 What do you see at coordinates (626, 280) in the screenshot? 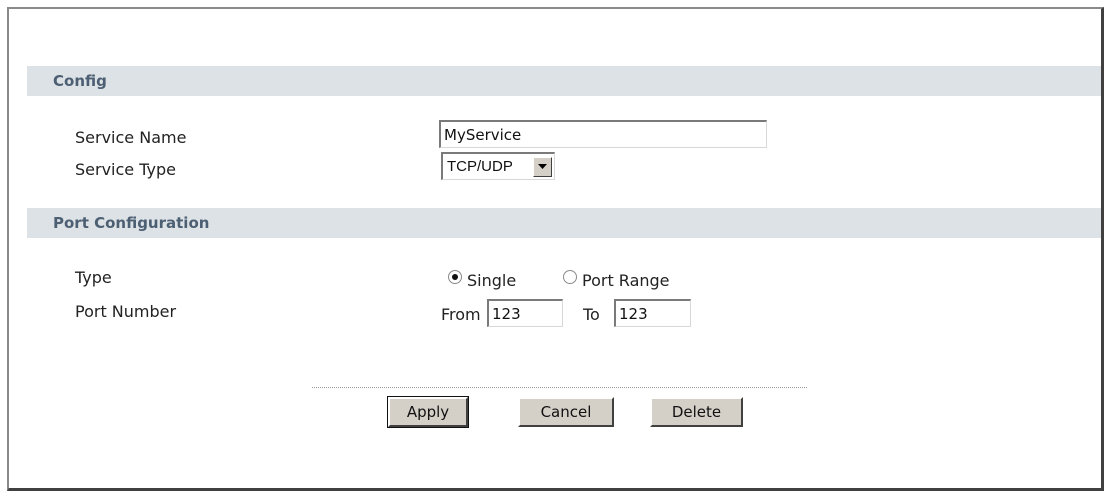
I see `type-port-range-label: Port Range` at bounding box center [626, 280].